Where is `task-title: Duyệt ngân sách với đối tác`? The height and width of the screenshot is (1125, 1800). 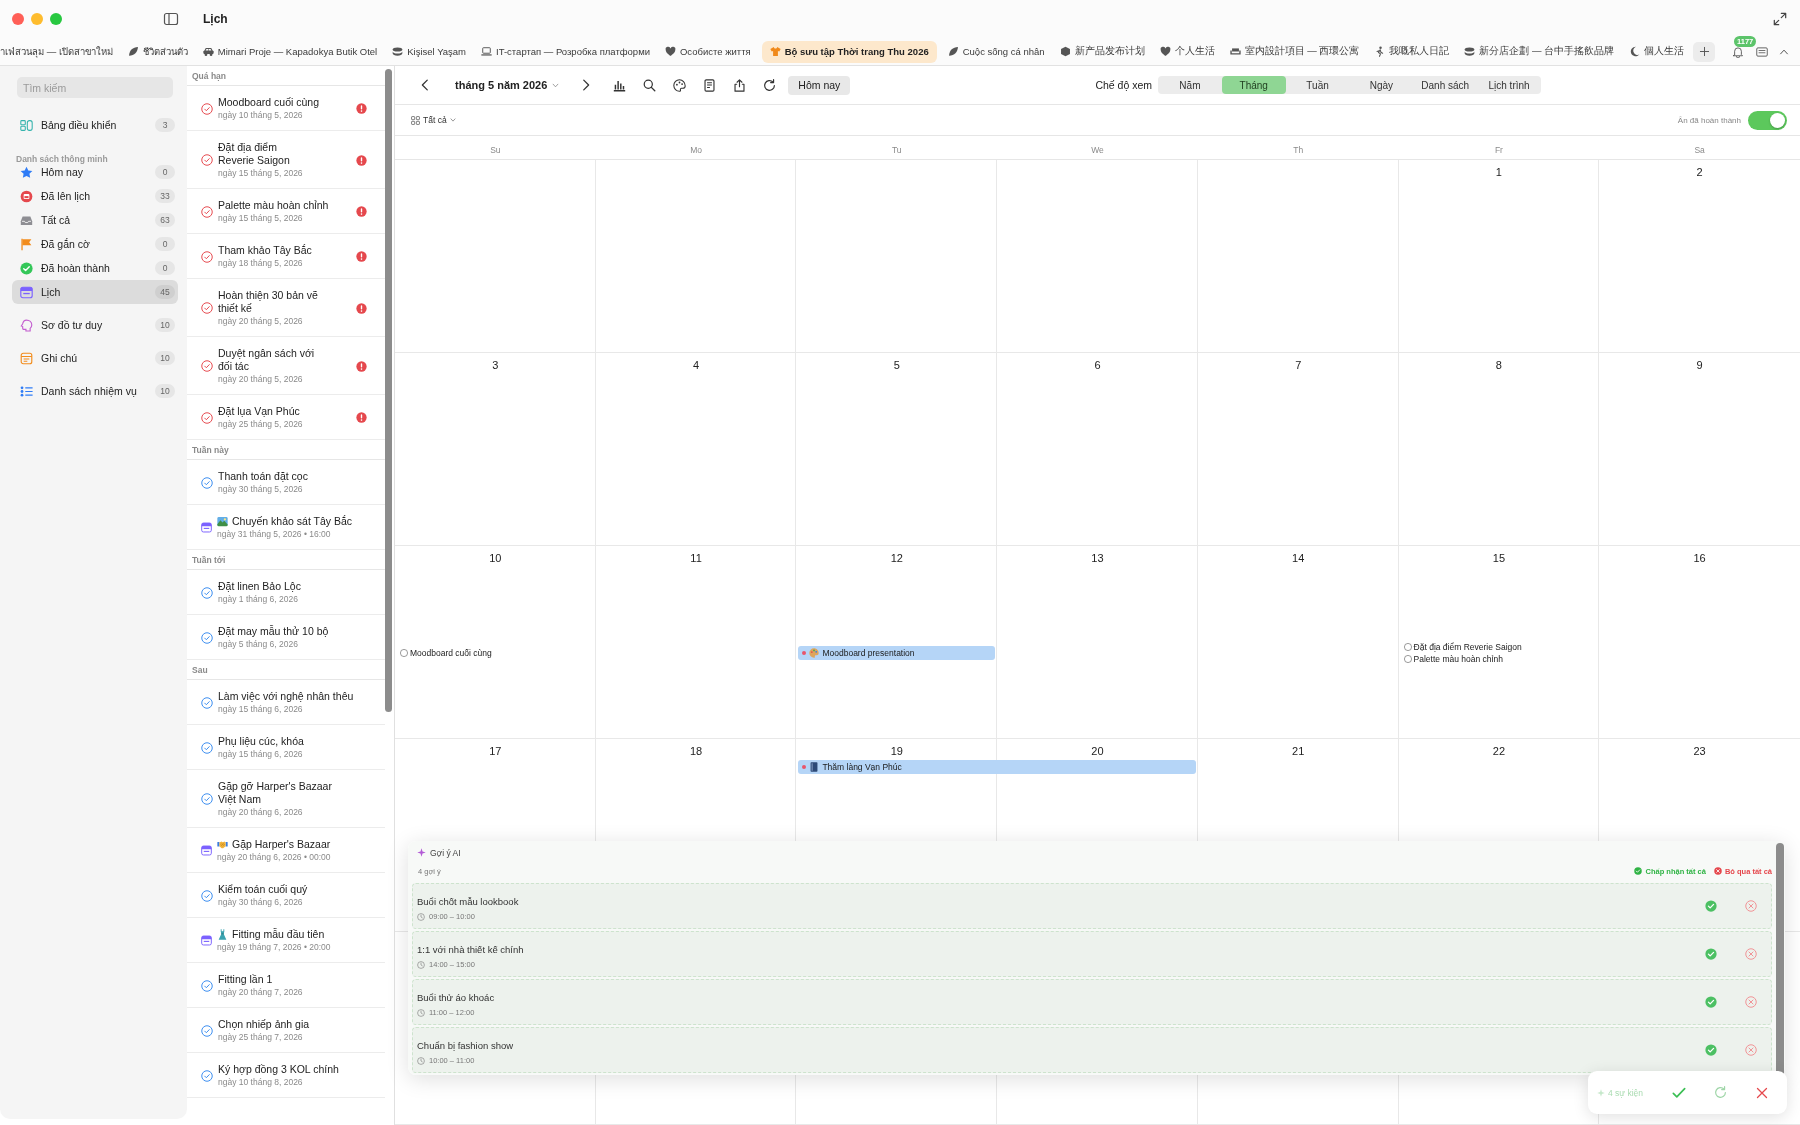
task-title: Duyệt ngân sách với đối tác is located at coordinates (266, 360).